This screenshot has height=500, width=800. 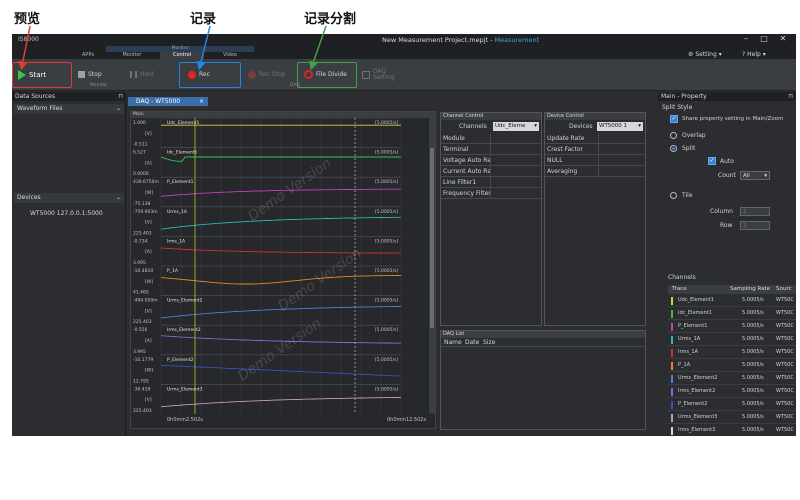 What do you see at coordinates (595, 160) in the screenshot?
I see `table-row: NULL` at bounding box center [595, 160].